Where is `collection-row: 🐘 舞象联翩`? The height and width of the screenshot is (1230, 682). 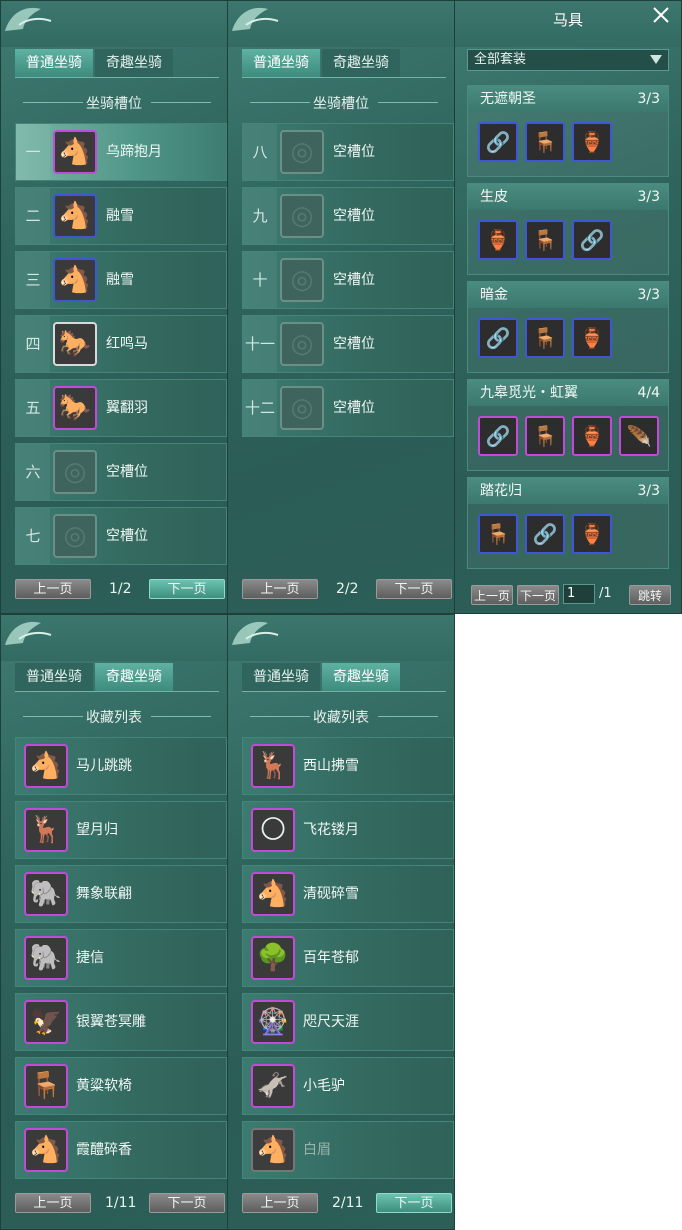 collection-row: 🐘 舞象联翩 is located at coordinates (121, 894).